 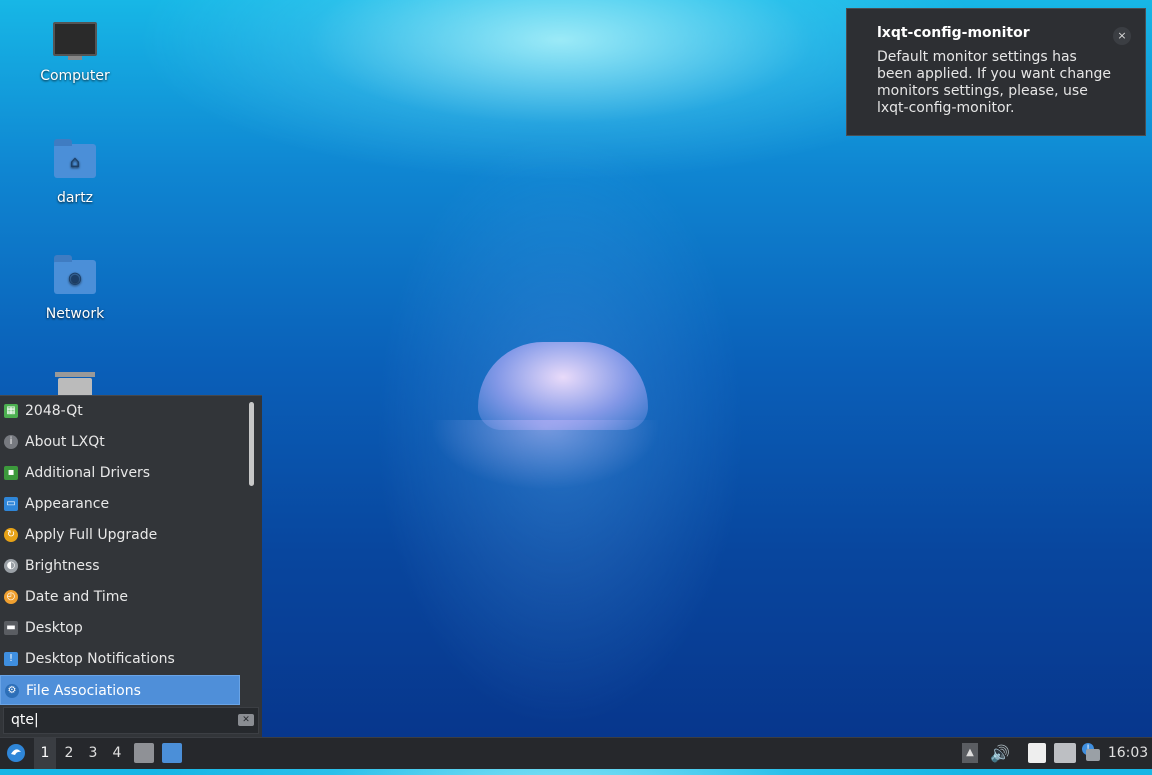 I want to click on brightness-icon: ◐, so click(x=11, y=566).